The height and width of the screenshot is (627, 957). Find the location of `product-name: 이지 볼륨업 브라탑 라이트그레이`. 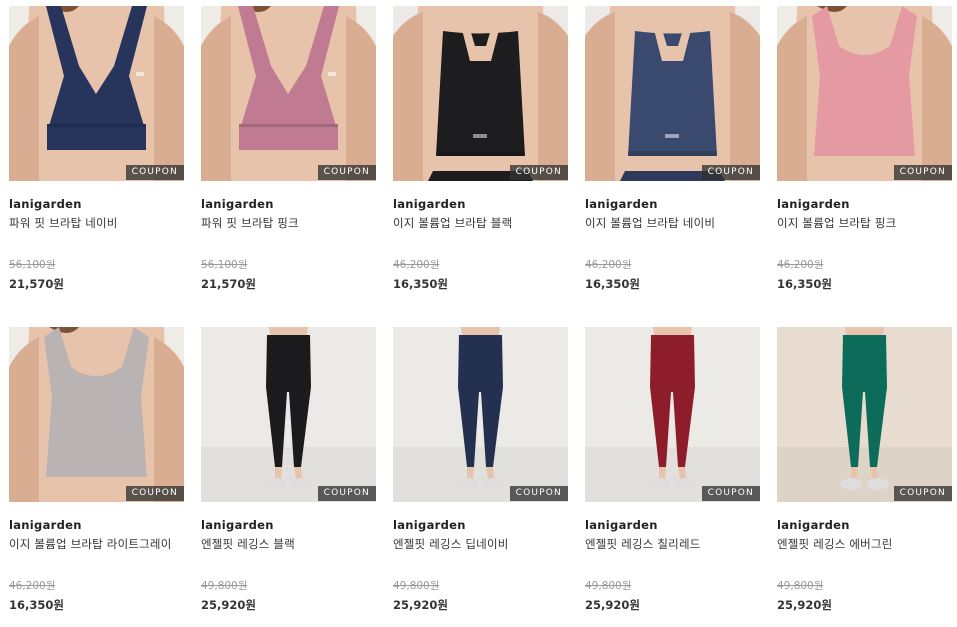

product-name: 이지 볼륨업 브라탑 라이트그레이 is located at coordinates (90, 544).